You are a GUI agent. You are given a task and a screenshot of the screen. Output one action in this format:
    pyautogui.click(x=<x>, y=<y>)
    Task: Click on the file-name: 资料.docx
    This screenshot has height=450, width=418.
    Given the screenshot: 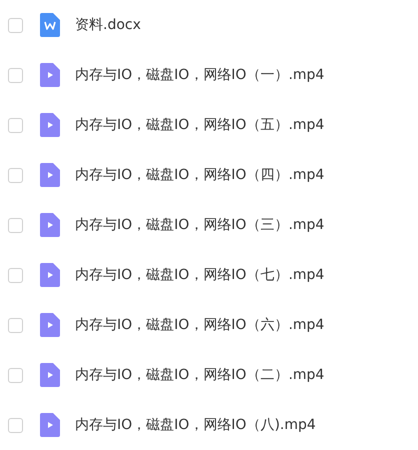 What is the action you would take?
    pyautogui.click(x=108, y=25)
    